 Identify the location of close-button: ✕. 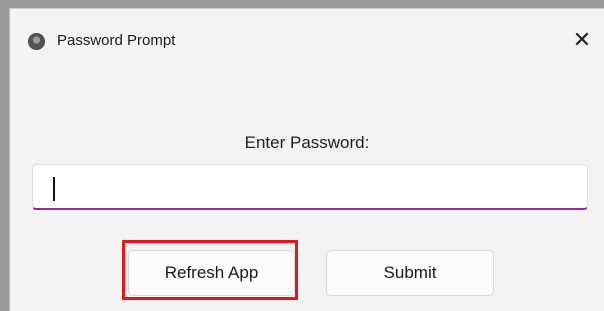
(582, 40).